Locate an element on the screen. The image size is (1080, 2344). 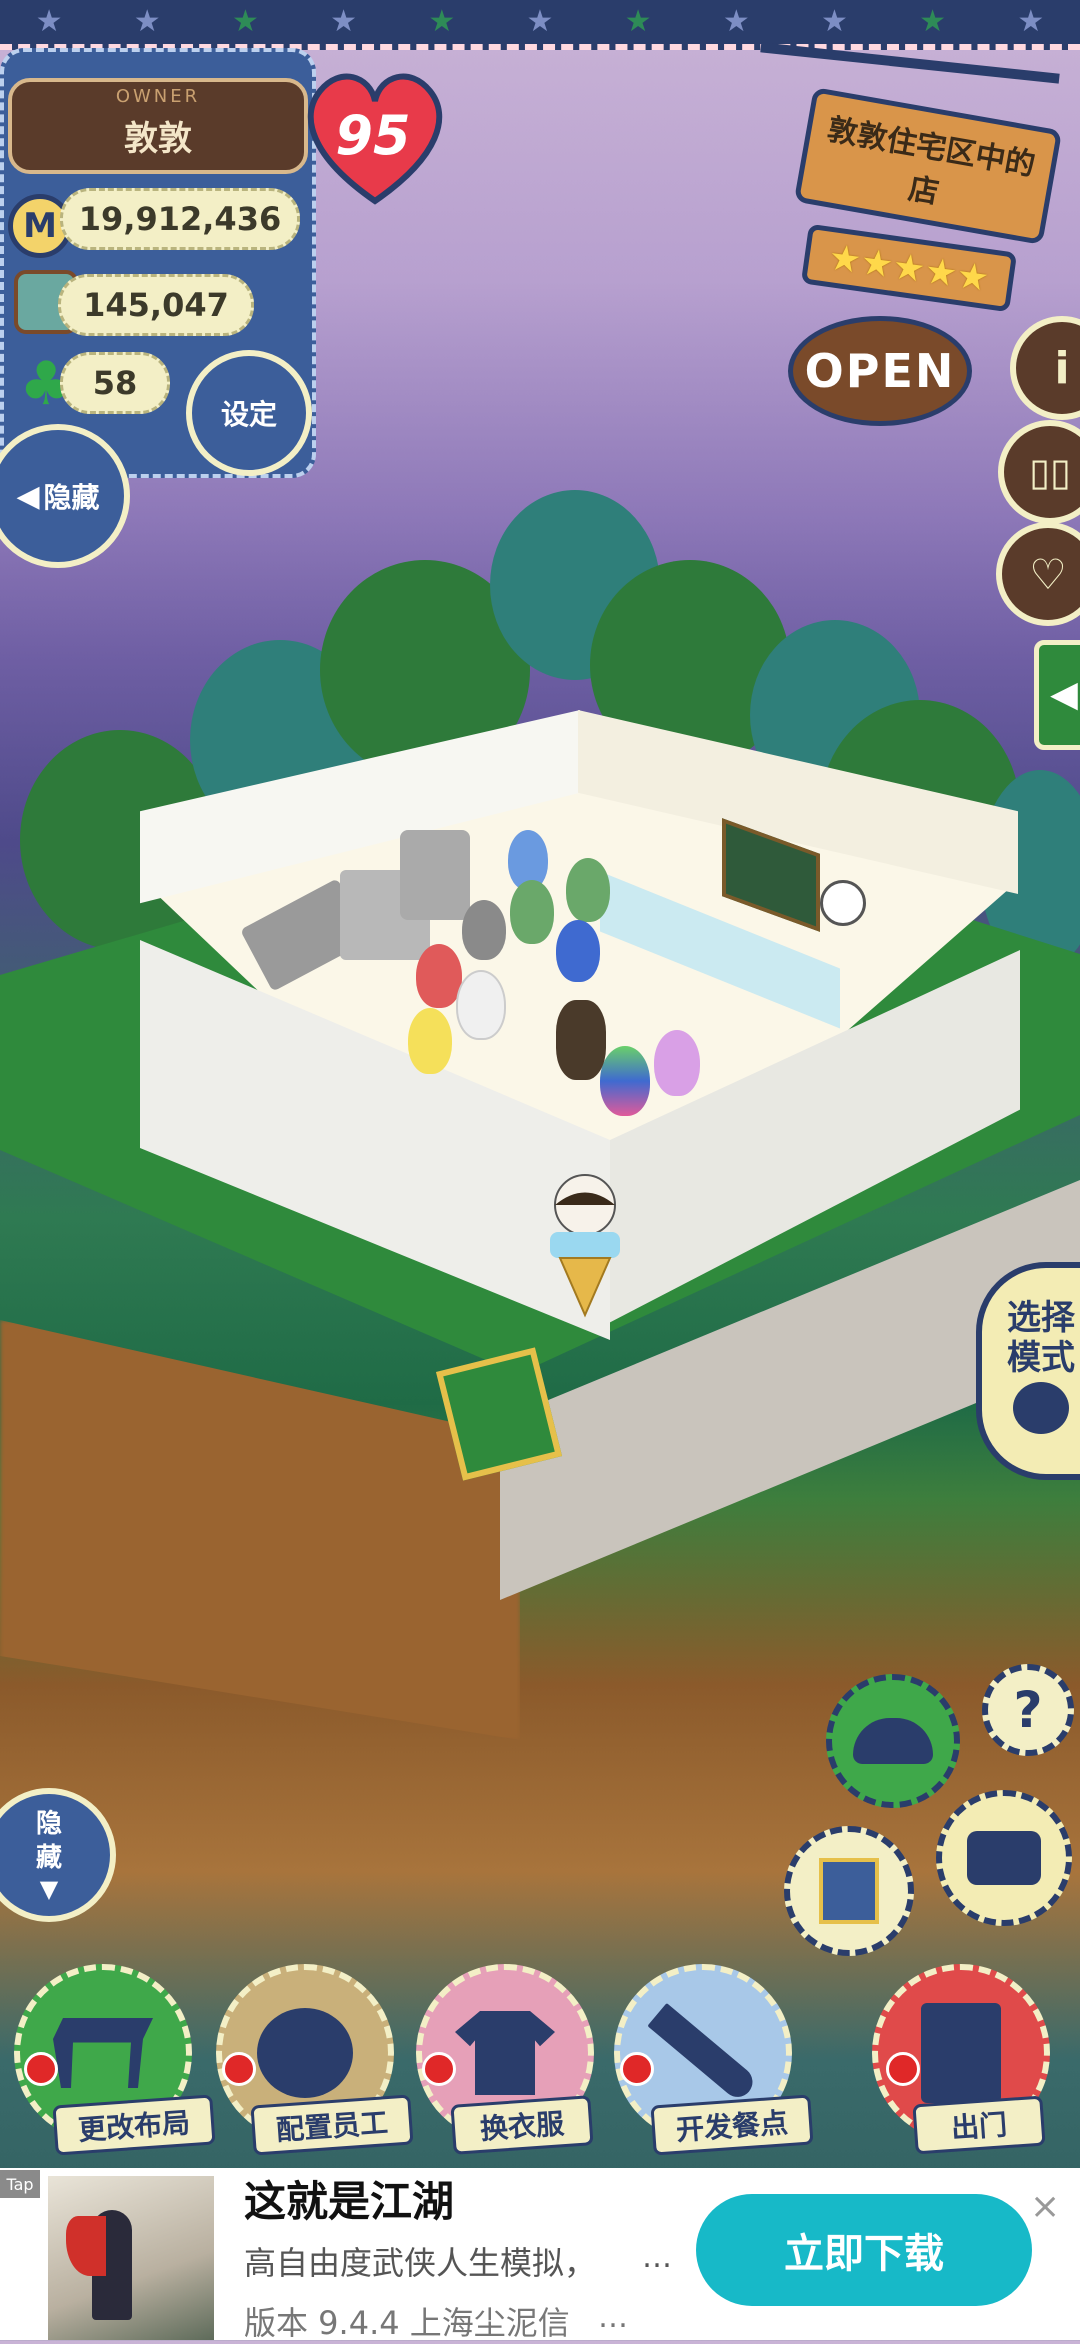
change-layout-label: 更改布局 is located at coordinates (134, 2126).